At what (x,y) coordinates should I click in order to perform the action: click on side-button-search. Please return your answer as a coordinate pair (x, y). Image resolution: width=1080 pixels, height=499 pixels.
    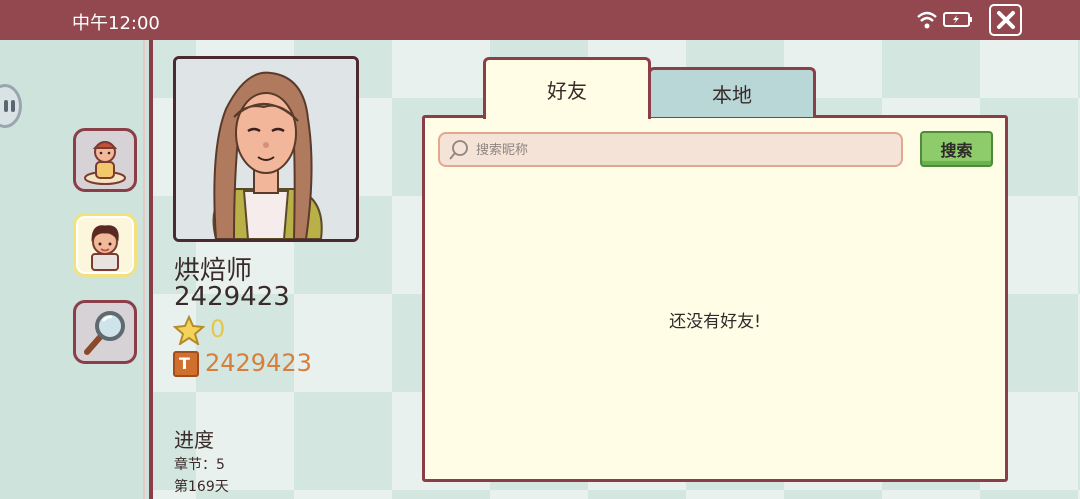
    Looking at the image, I should click on (105, 332).